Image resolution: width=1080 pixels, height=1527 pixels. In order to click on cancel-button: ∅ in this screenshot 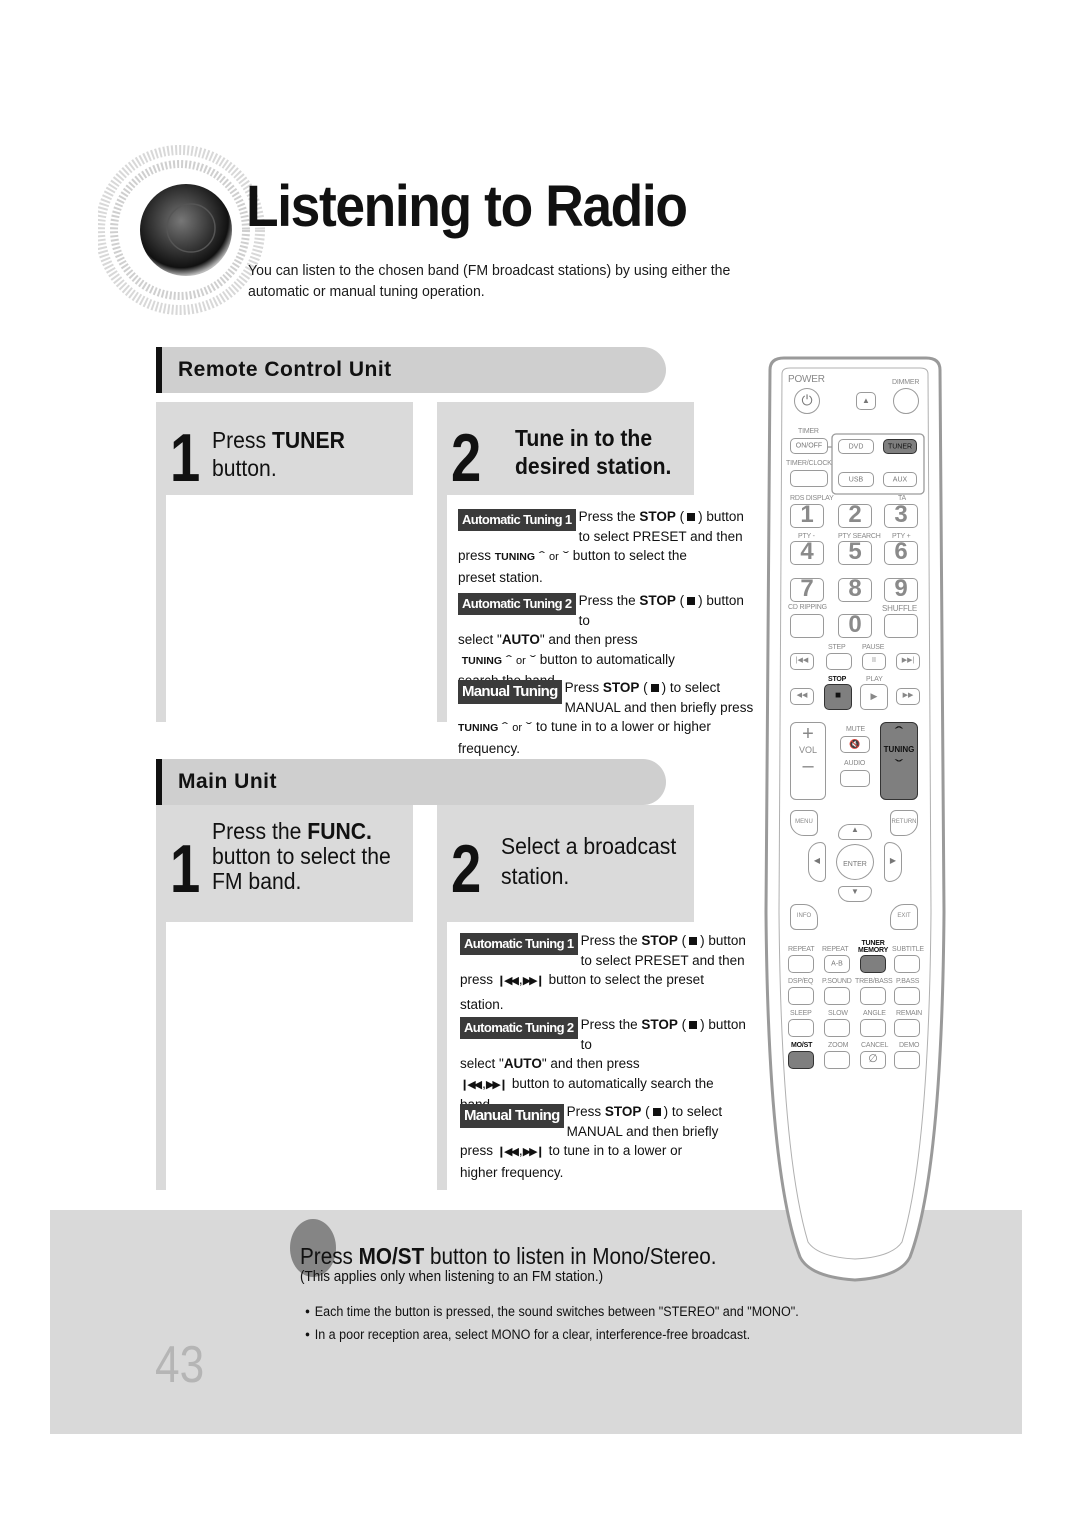, I will do `click(873, 1060)`.